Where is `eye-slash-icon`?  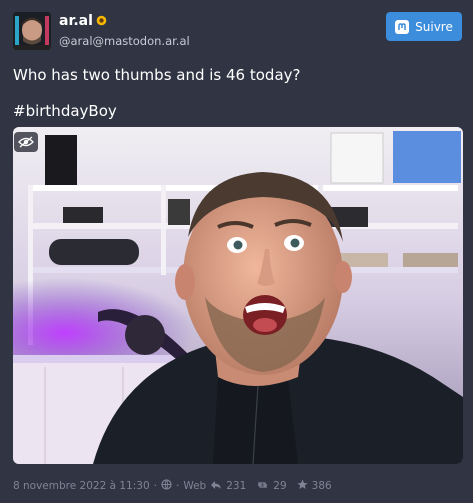 eye-slash-icon is located at coordinates (26, 142).